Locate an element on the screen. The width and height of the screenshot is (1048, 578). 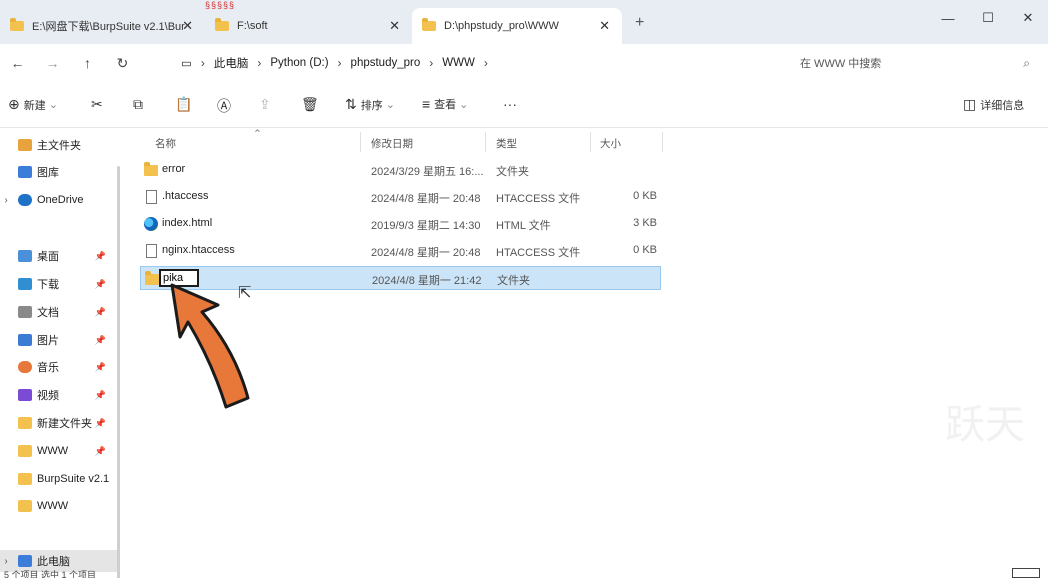
file-size: 0 KB is located at coordinates (645, 250).